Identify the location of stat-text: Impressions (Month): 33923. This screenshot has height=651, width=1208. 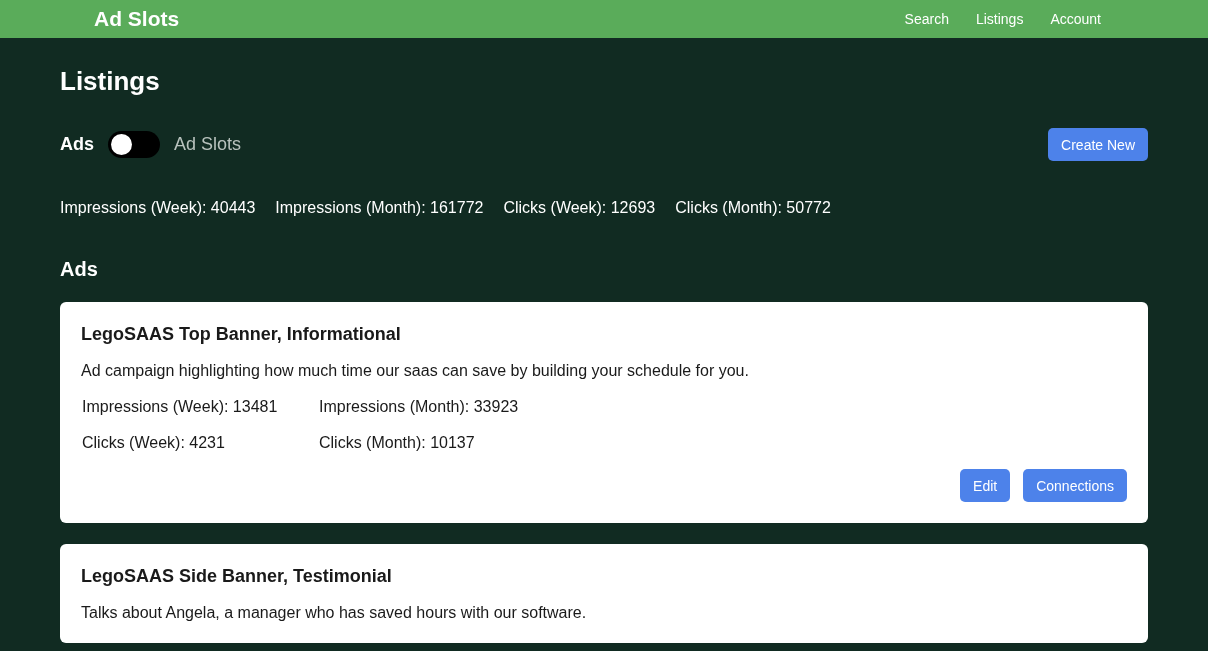
(419, 407).